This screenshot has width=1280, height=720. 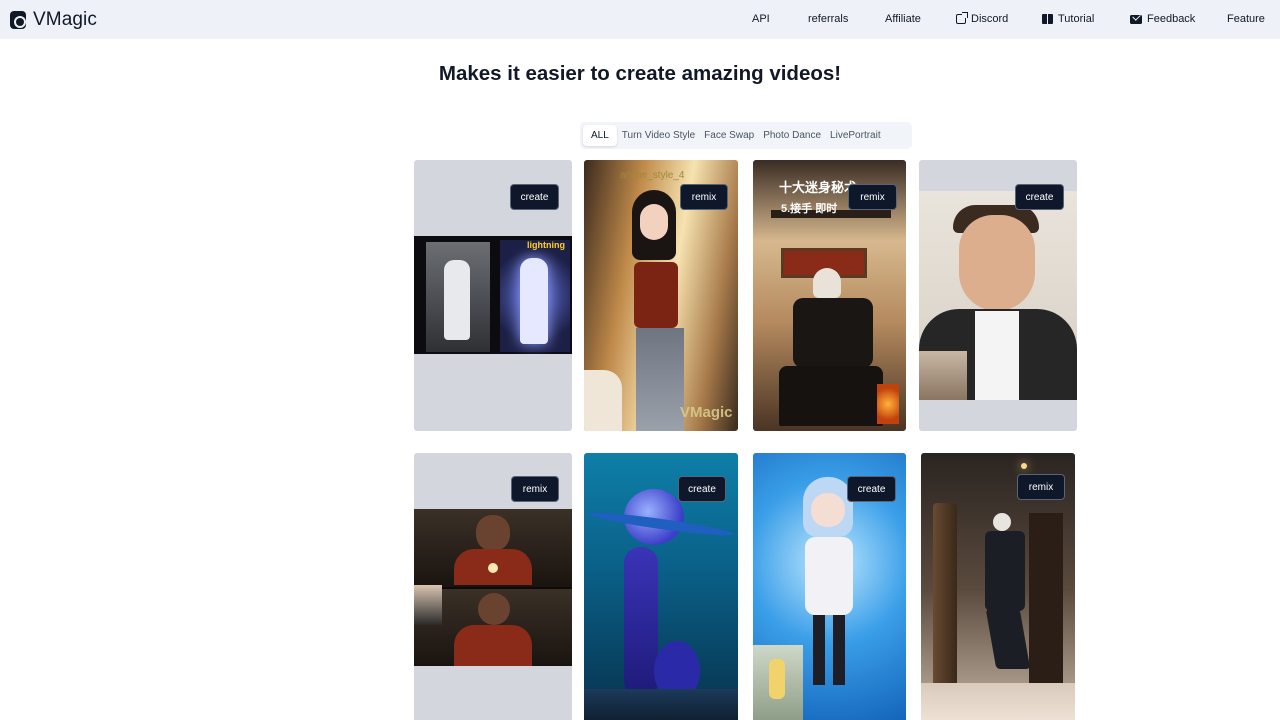 What do you see at coordinates (729, 135) in the screenshot?
I see `tab-face-swap: Face Swap` at bounding box center [729, 135].